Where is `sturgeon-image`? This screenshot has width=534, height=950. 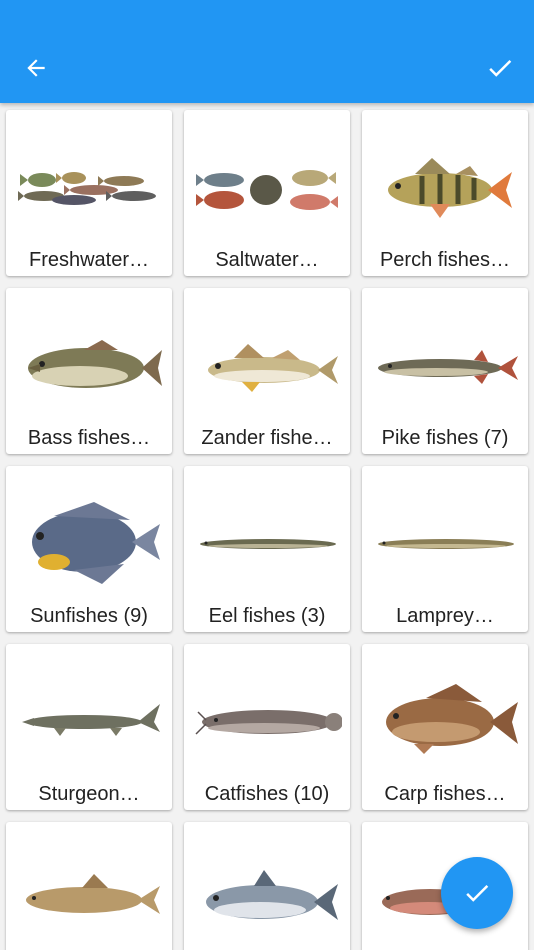 sturgeon-image is located at coordinates (91, 720).